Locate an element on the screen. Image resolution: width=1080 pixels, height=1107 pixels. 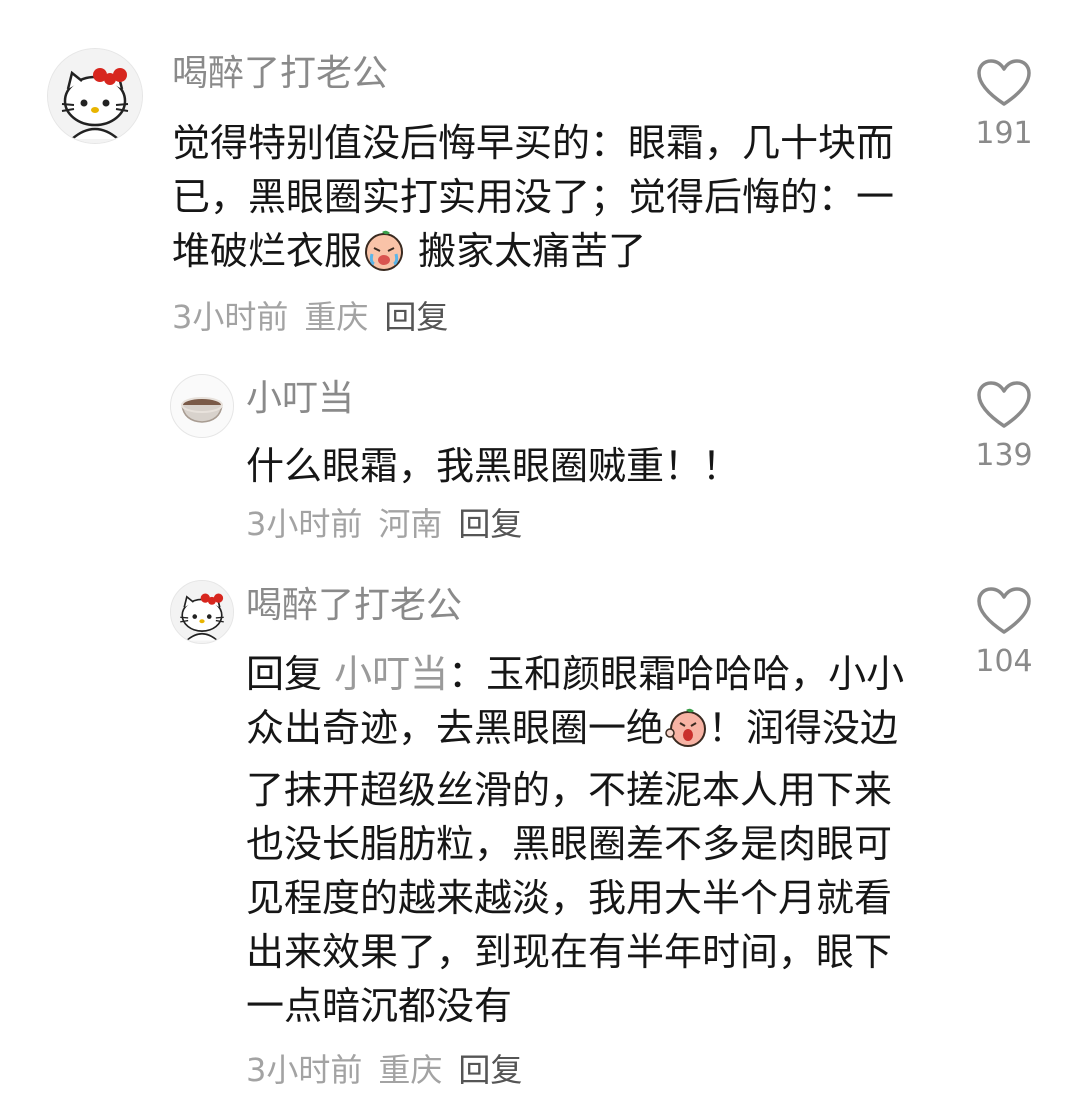
bowl-avatar-icon is located at coordinates (202, 406).